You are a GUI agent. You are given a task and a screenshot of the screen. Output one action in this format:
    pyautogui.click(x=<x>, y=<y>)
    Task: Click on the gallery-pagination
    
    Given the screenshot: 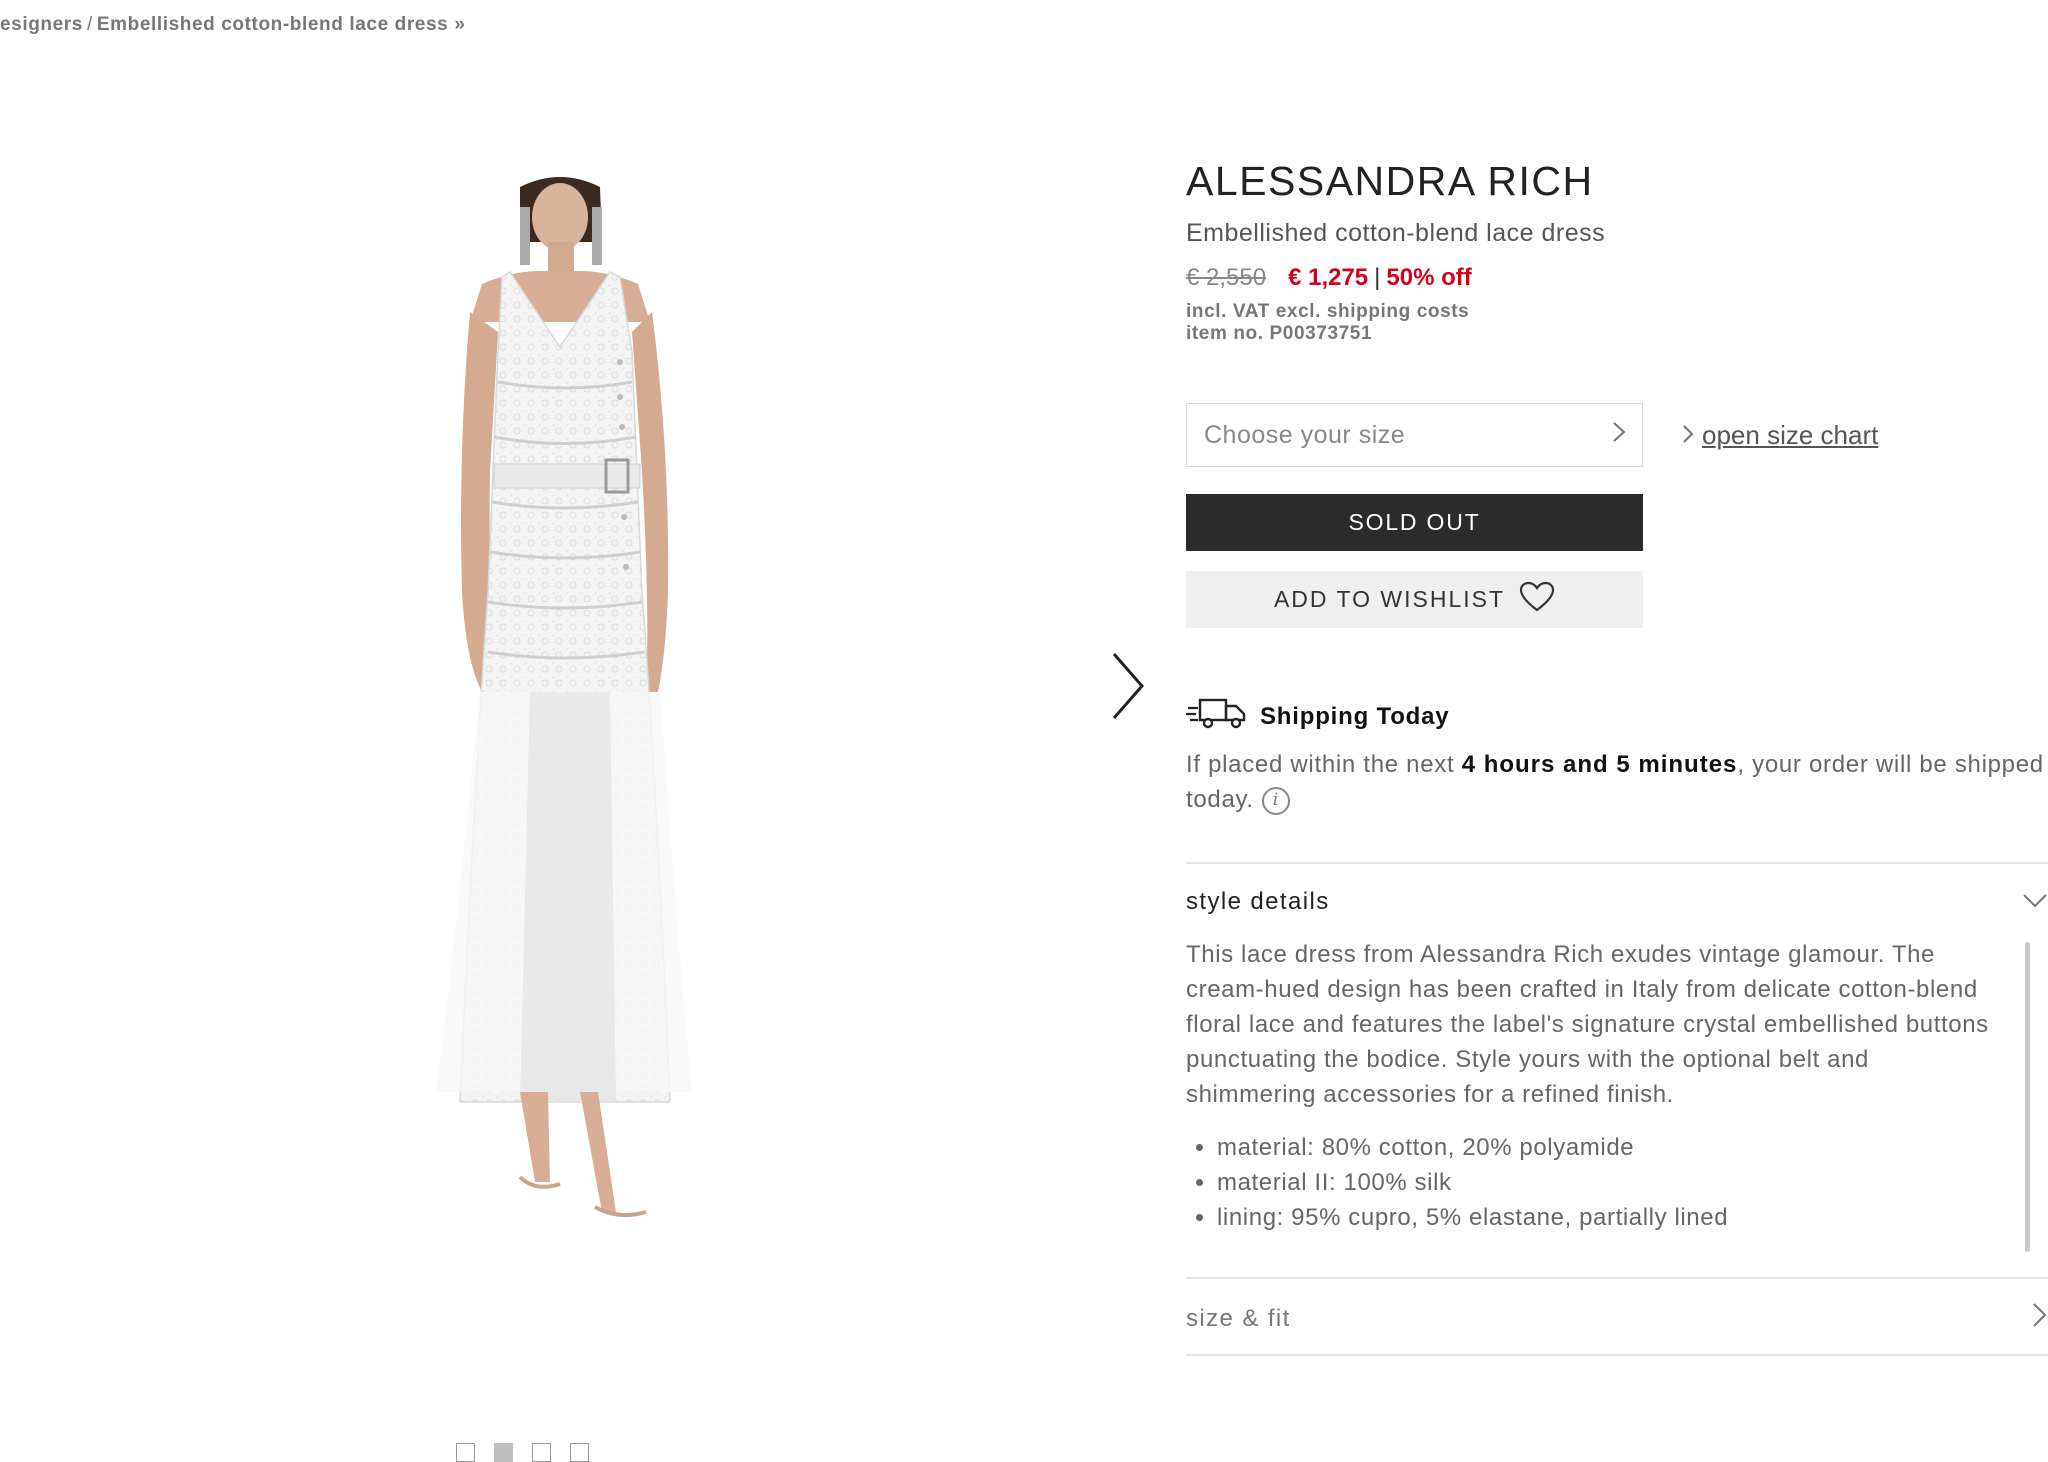 What is the action you would take?
    pyautogui.click(x=522, y=1452)
    